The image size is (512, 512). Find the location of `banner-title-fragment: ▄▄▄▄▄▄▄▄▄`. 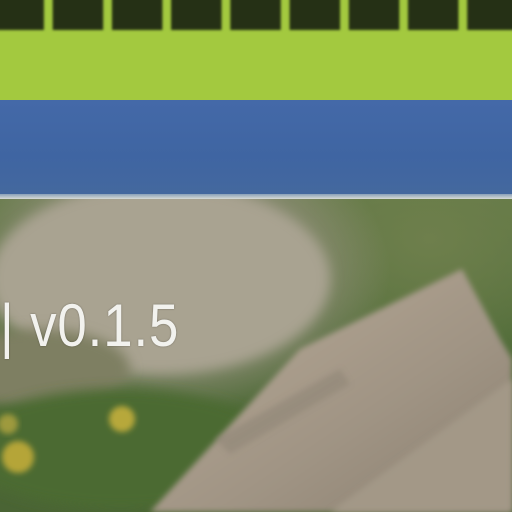

banner-title-fragment: ▄▄▄▄▄▄▄▄▄ is located at coordinates (256, 15).